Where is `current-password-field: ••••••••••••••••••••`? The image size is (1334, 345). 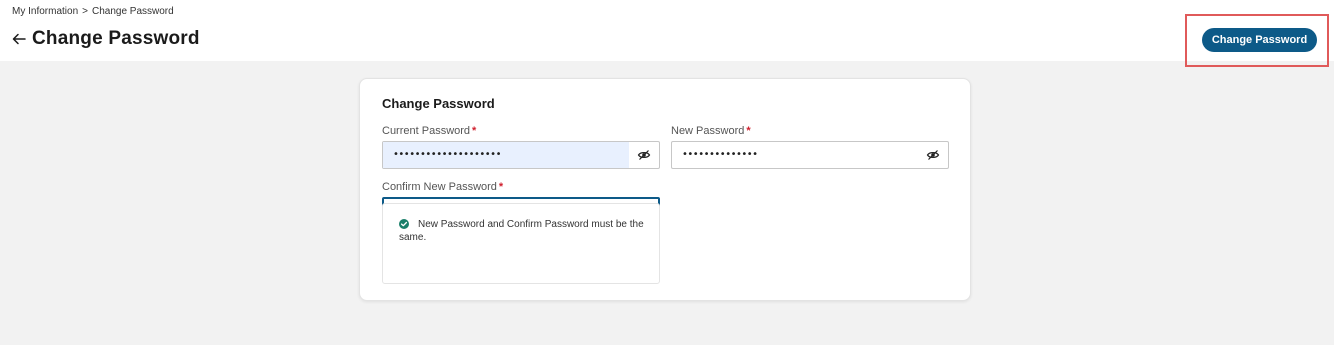
current-password-field: •••••••••••••••••••• is located at coordinates (521, 155).